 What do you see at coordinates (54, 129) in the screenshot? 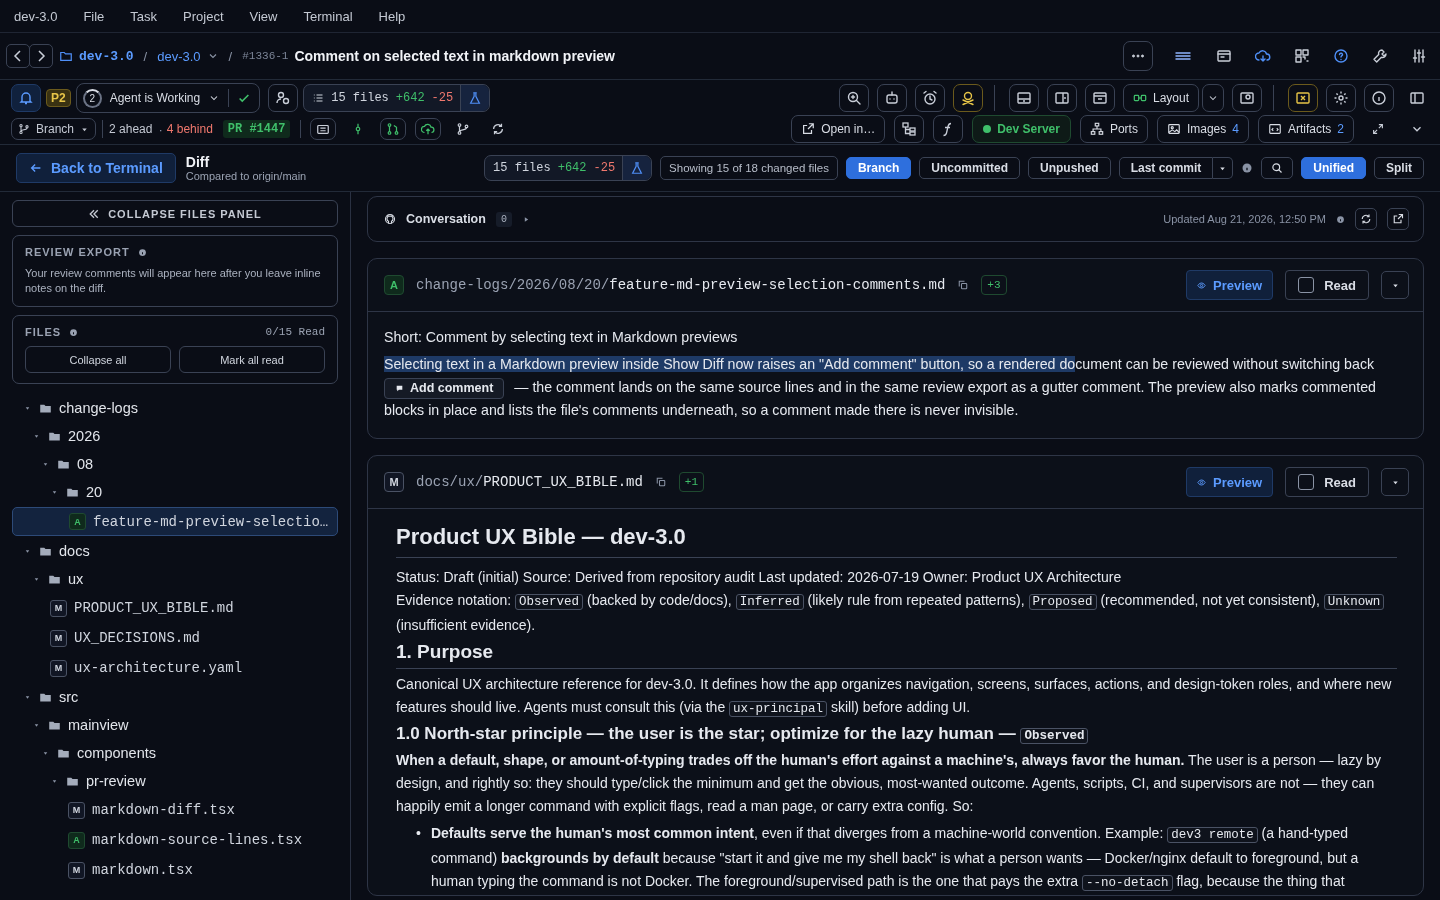
I see `branch-button: Branch` at bounding box center [54, 129].